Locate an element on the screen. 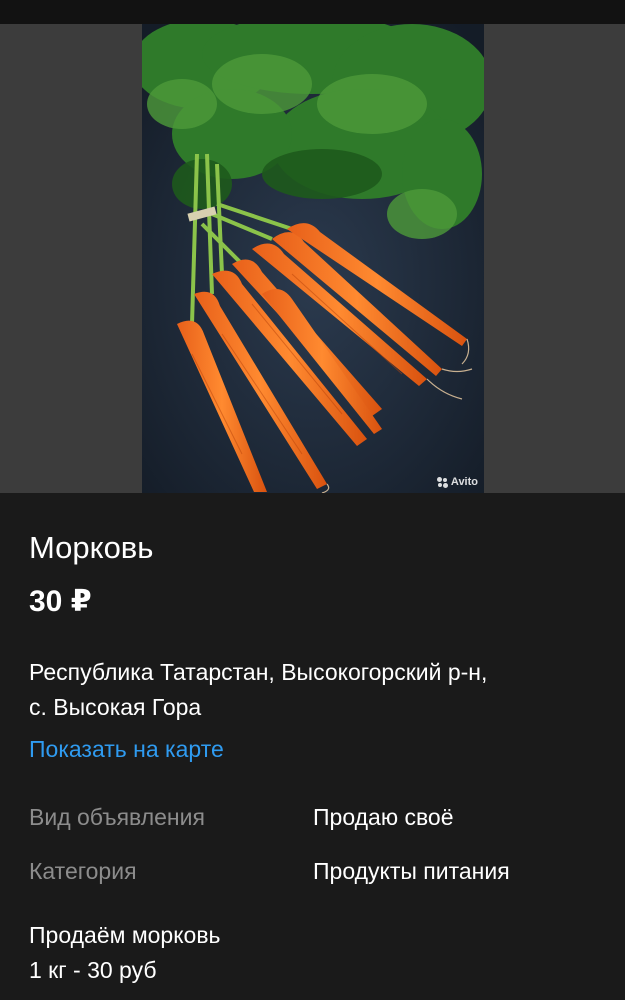  param-label-category: Категория is located at coordinates (83, 871).